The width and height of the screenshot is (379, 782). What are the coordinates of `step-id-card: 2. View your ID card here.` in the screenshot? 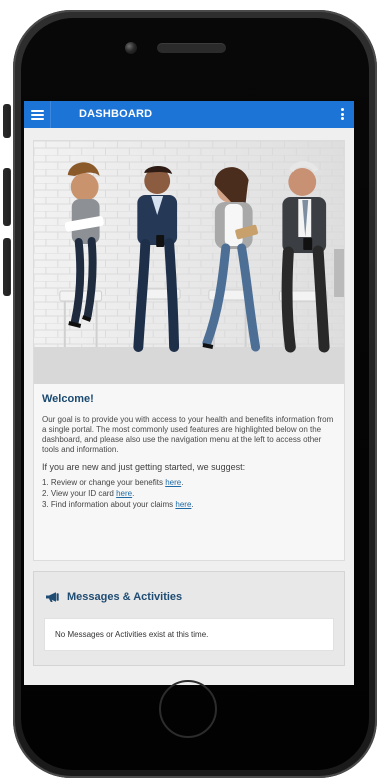 It's located at (189, 493).